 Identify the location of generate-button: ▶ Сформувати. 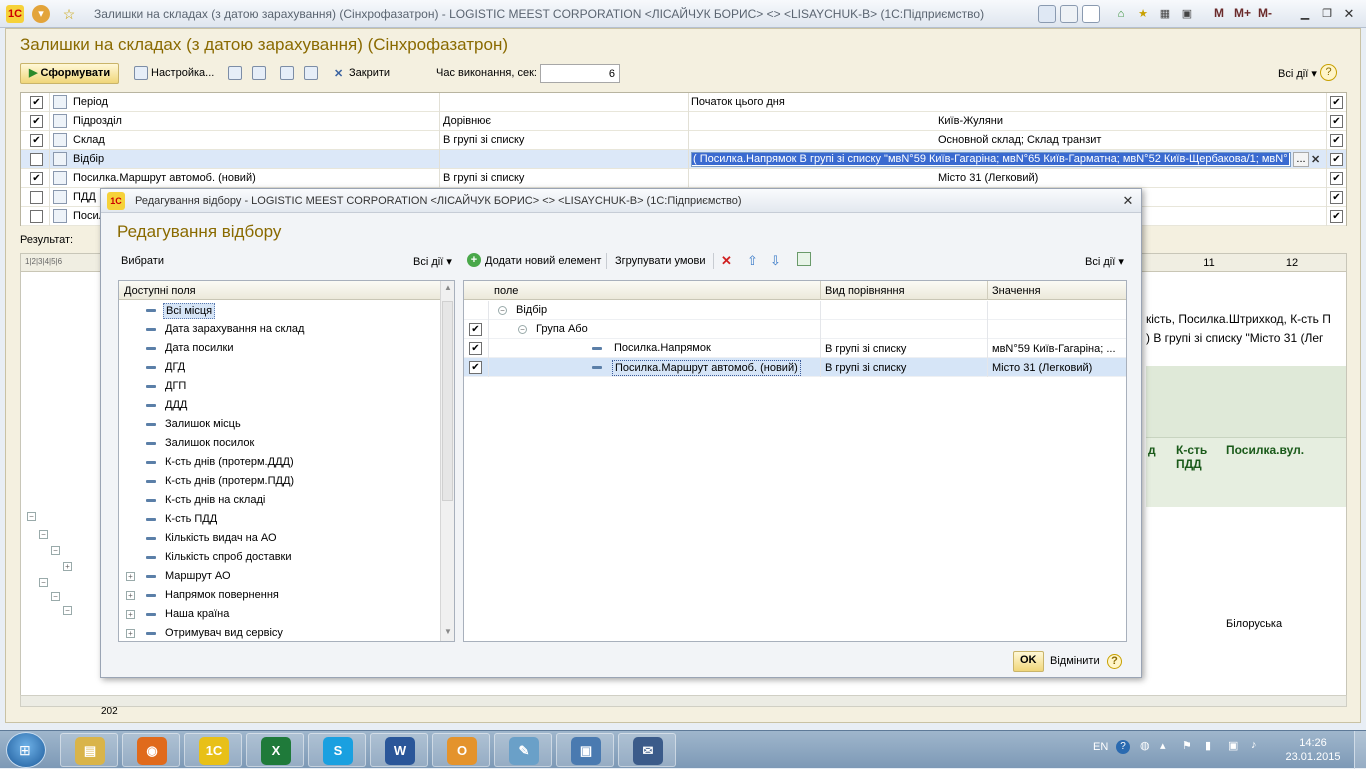
(70, 73).